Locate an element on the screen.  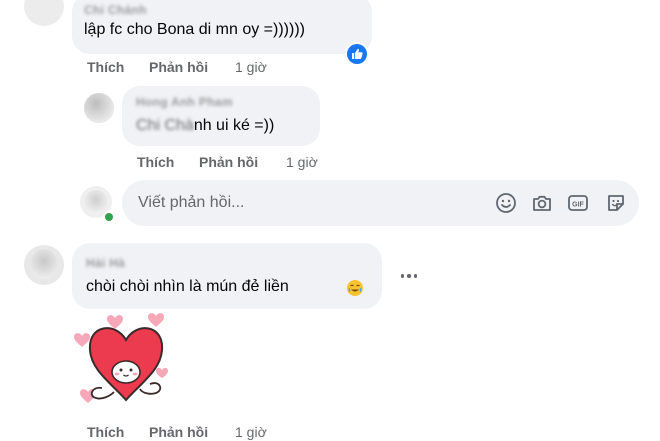
online-status-dot is located at coordinates (109, 217).